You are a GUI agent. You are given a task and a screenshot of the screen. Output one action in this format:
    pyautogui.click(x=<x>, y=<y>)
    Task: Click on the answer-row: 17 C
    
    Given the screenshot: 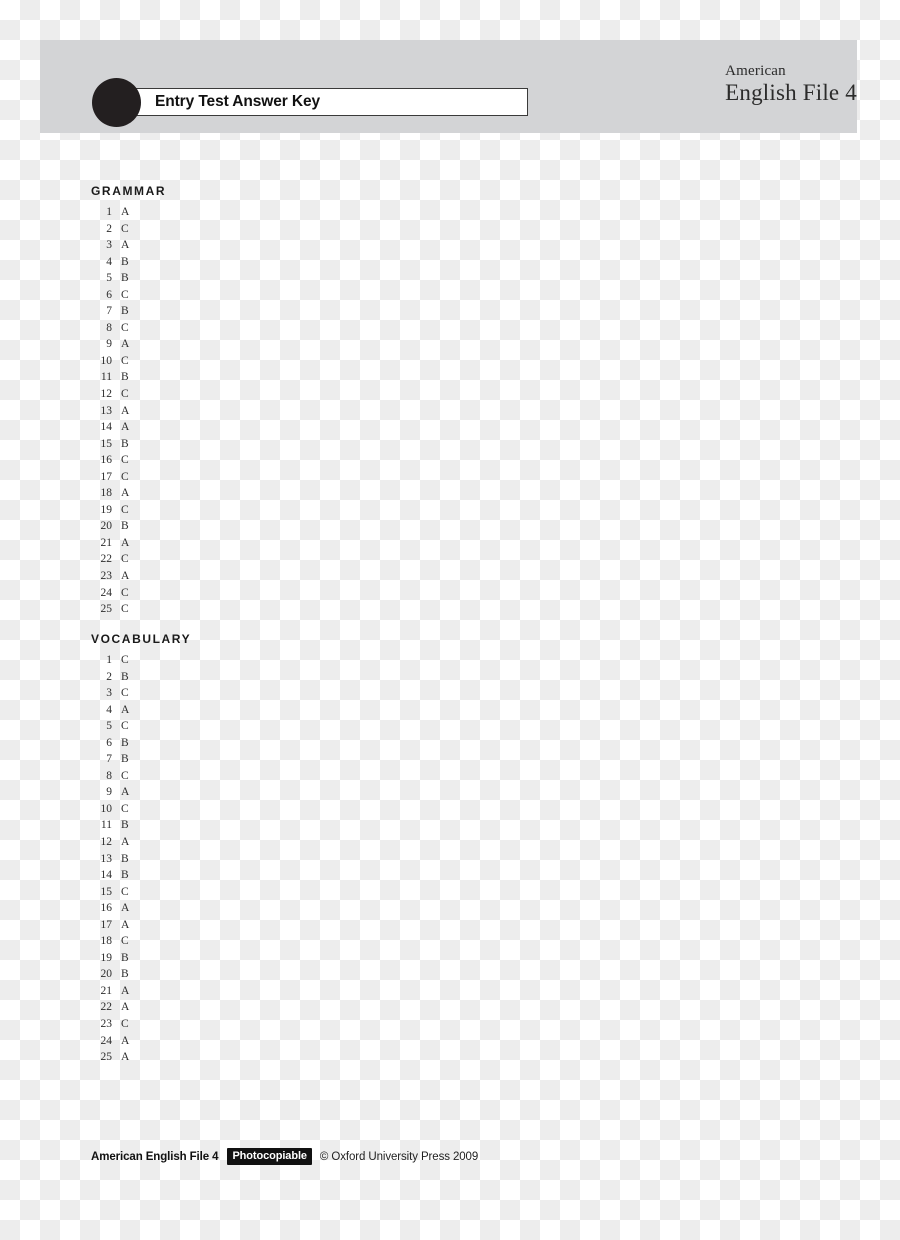 What is the action you would take?
    pyautogui.click(x=128, y=479)
    